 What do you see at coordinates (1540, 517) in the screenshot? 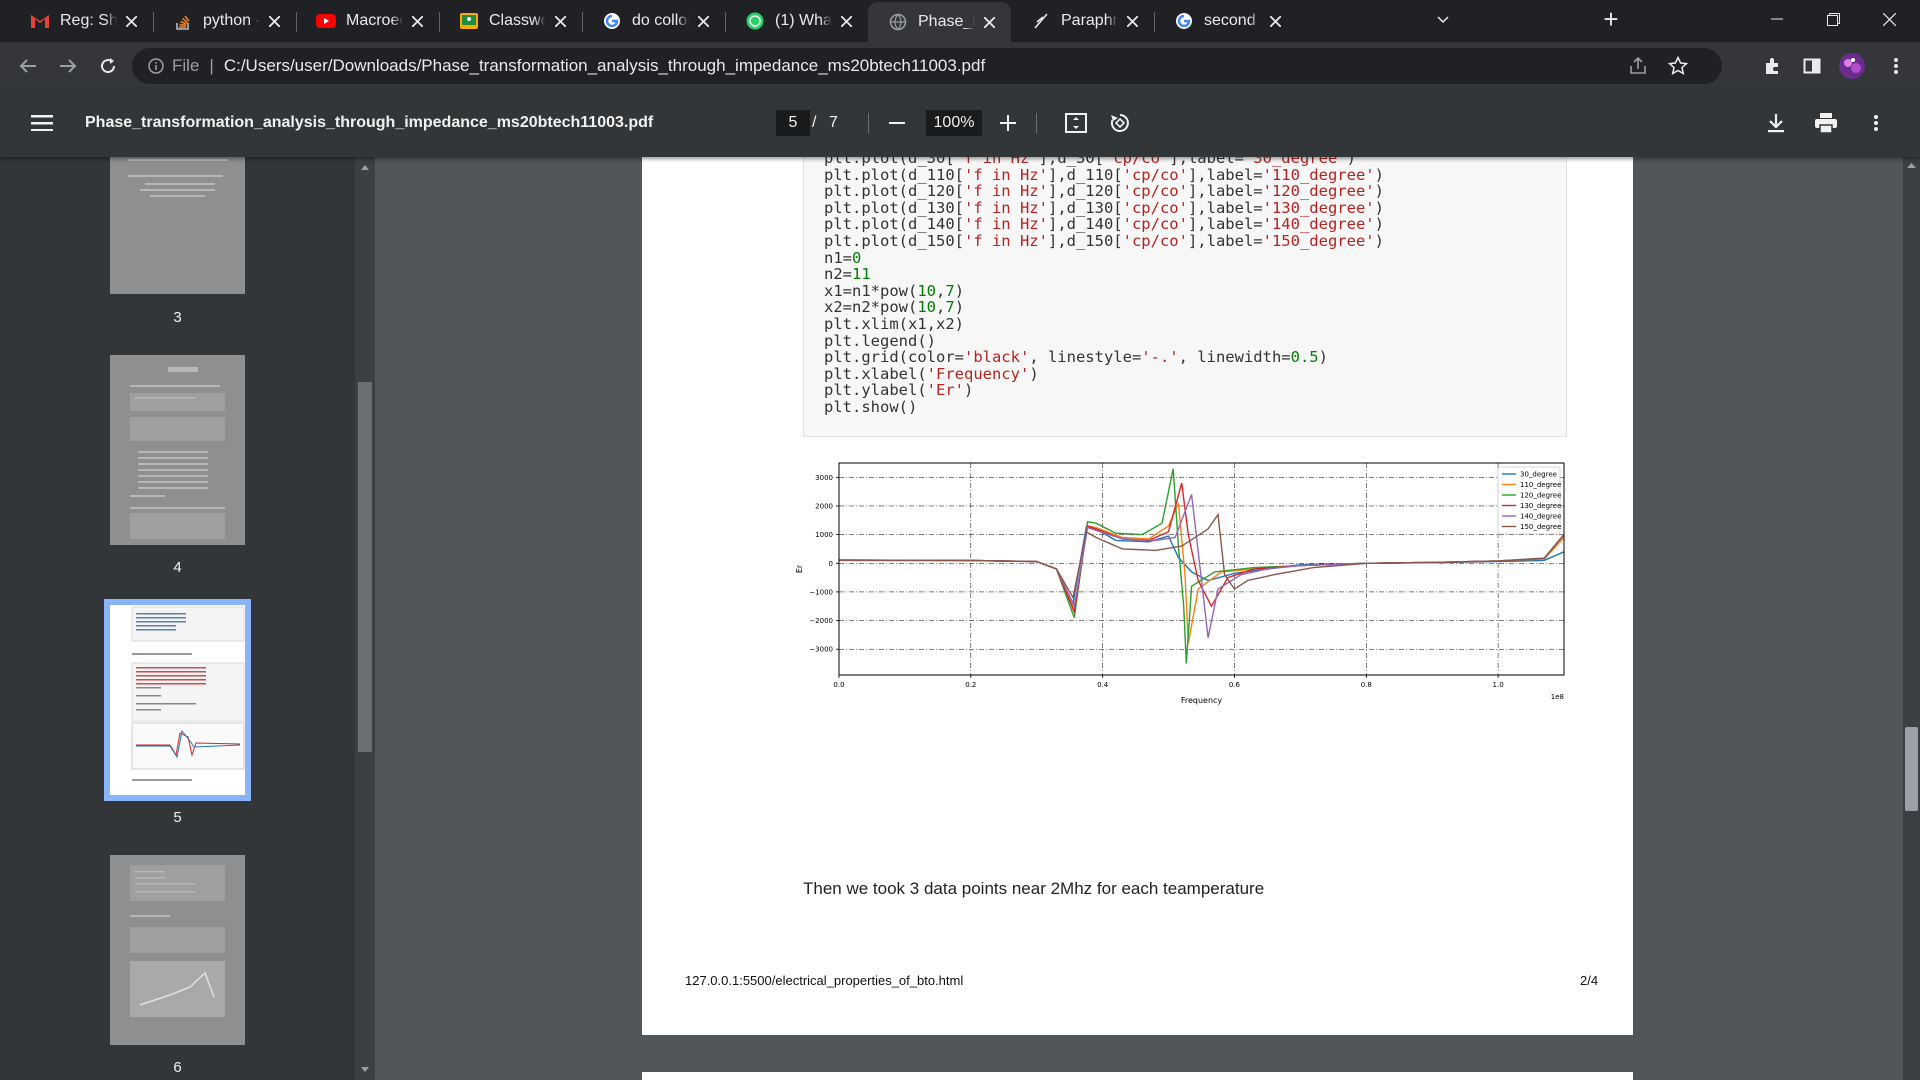
I see `legend-label: 140_degree` at bounding box center [1540, 517].